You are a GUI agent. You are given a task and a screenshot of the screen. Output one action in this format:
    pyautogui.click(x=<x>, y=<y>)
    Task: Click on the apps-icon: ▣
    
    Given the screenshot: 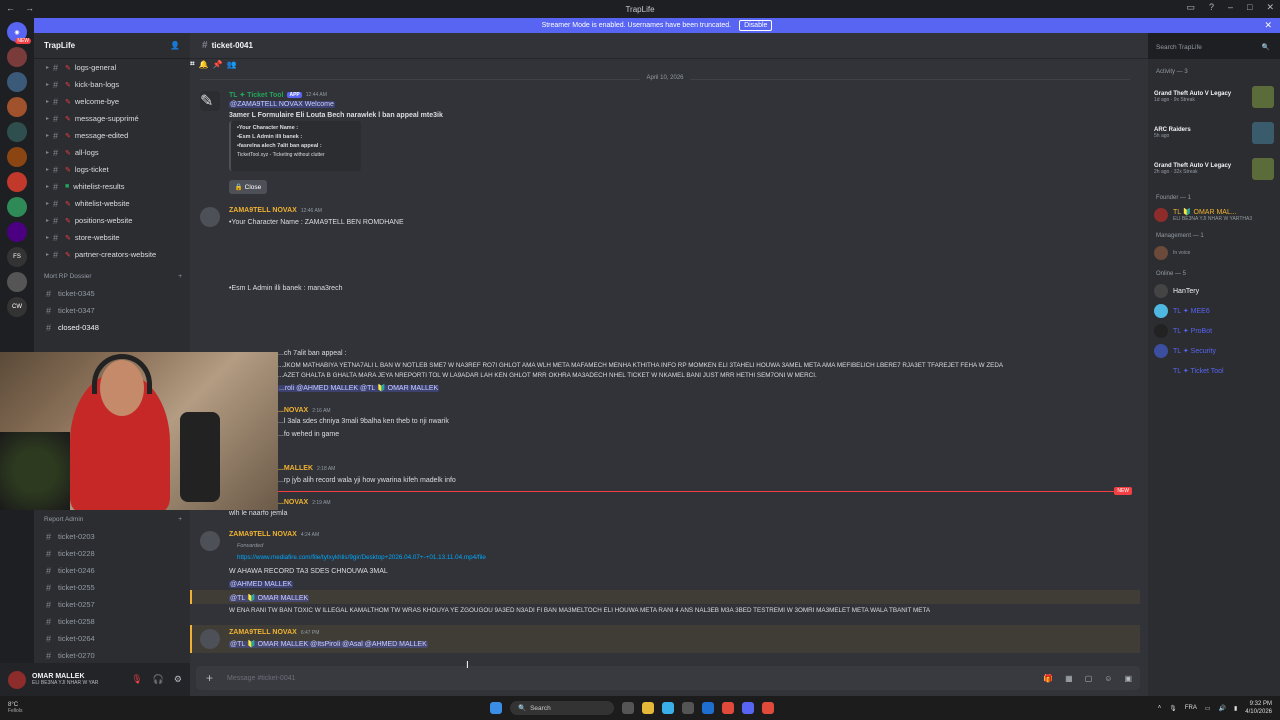 What is the action you would take?
    pyautogui.click(x=1128, y=678)
    